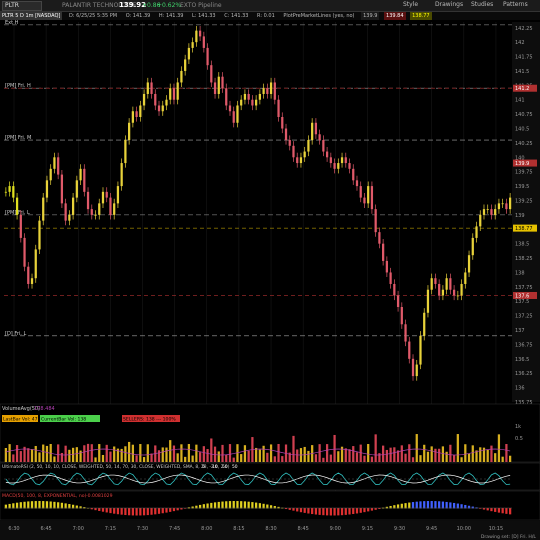  What do you see at coordinates (524, 115) in the screenshot?
I see `price-tick-label: 140.75` at bounding box center [524, 115].